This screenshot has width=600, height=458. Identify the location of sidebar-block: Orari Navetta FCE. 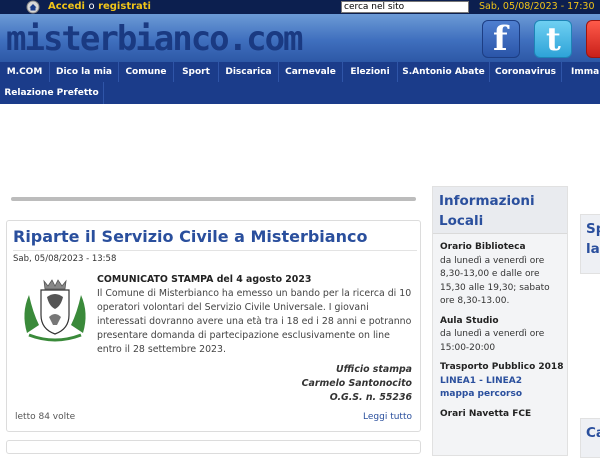
(503, 415).